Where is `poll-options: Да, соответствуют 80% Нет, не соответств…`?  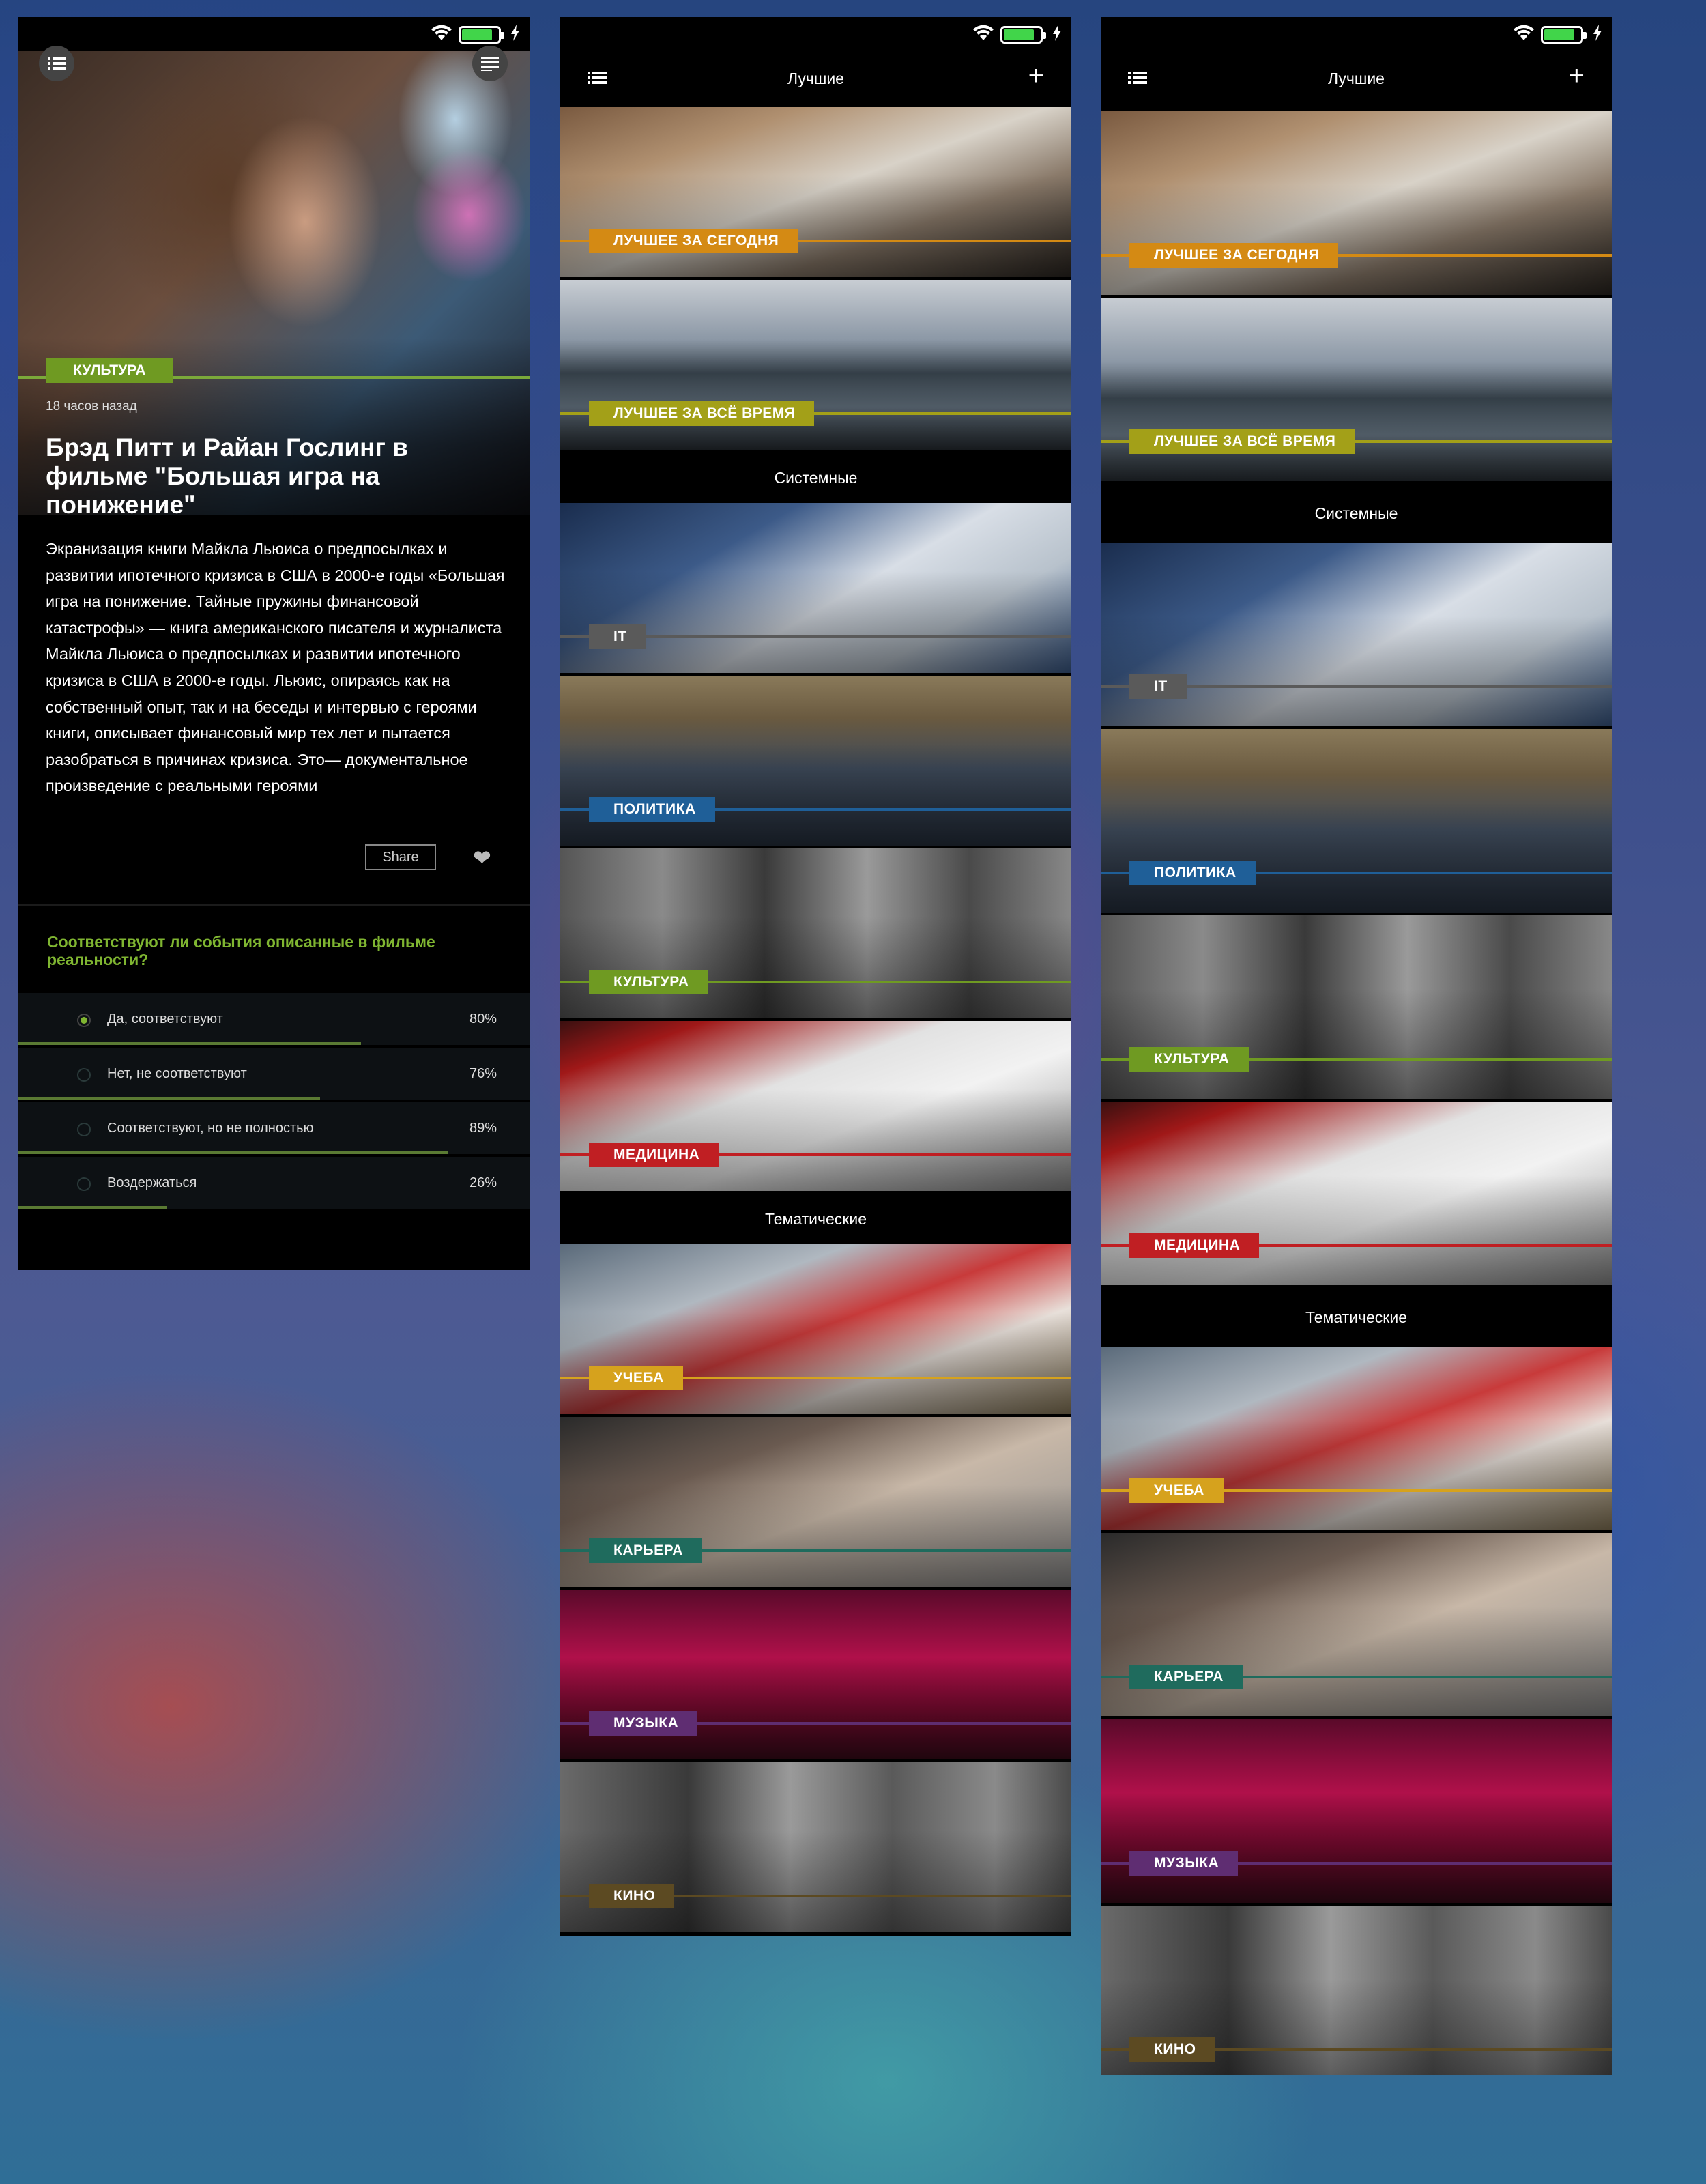
poll-options: Да, соответствуют 80% Нет, не соответств… is located at coordinates (274, 1102).